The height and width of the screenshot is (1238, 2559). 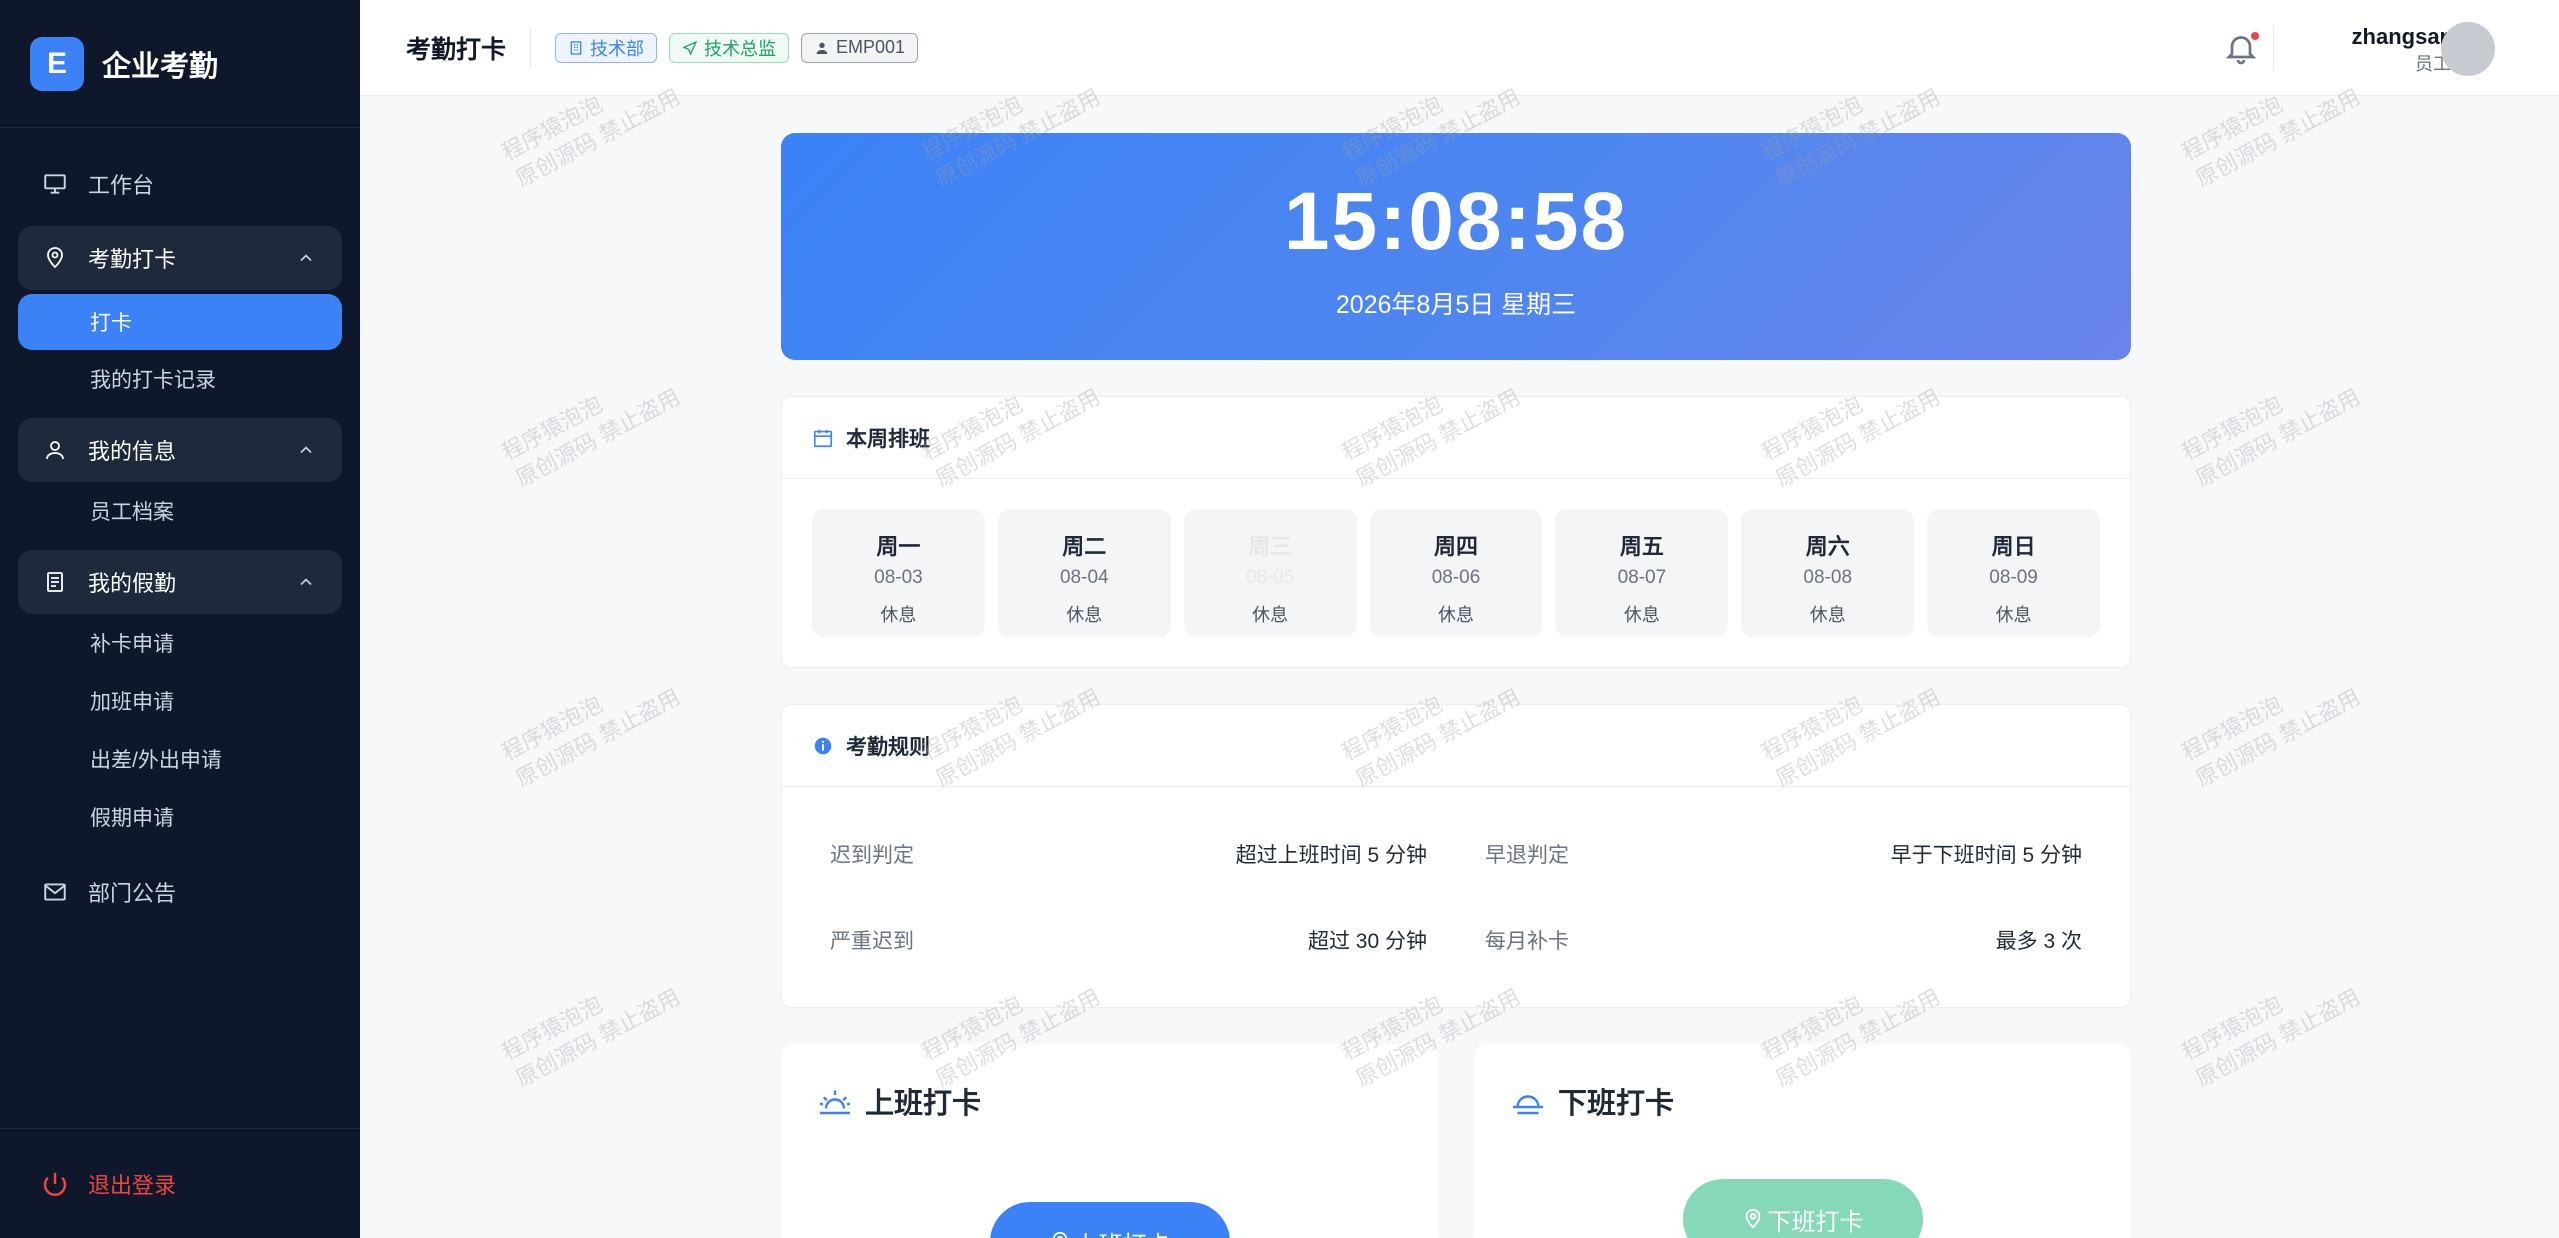 I want to click on rule-value: 最多 3 次, so click(x=2038, y=941).